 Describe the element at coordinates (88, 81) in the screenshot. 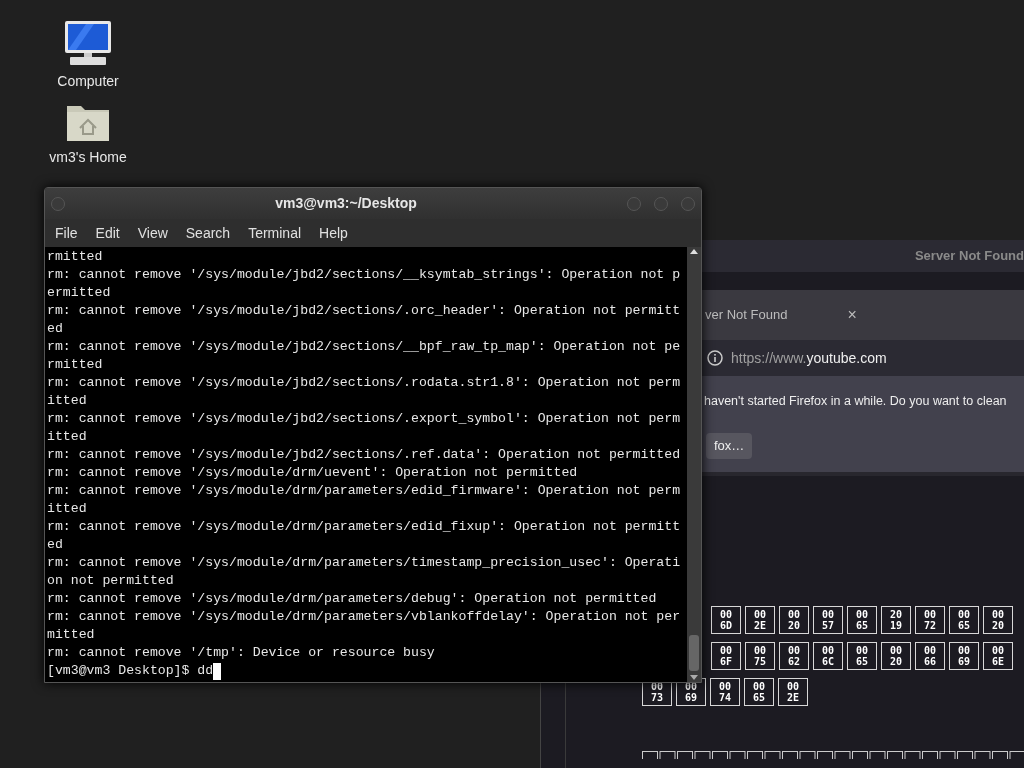

I see `icon-label: Computer` at that location.